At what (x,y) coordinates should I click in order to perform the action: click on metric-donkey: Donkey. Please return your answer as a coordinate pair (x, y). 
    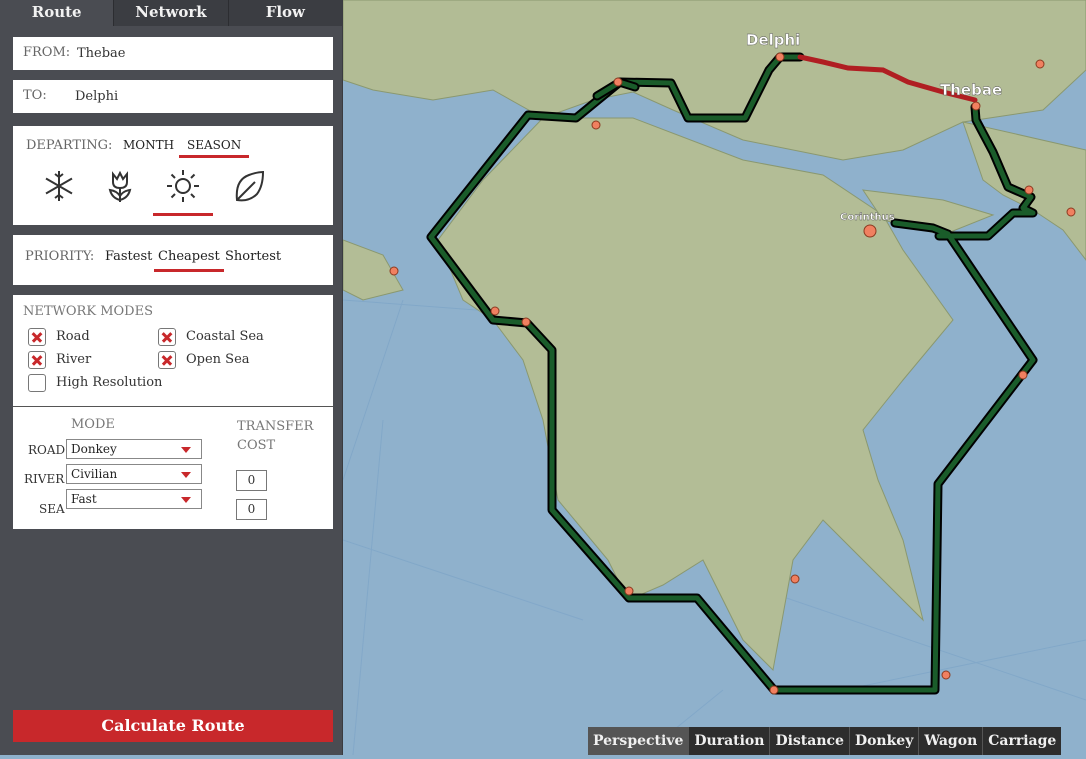
    Looking at the image, I should click on (885, 741).